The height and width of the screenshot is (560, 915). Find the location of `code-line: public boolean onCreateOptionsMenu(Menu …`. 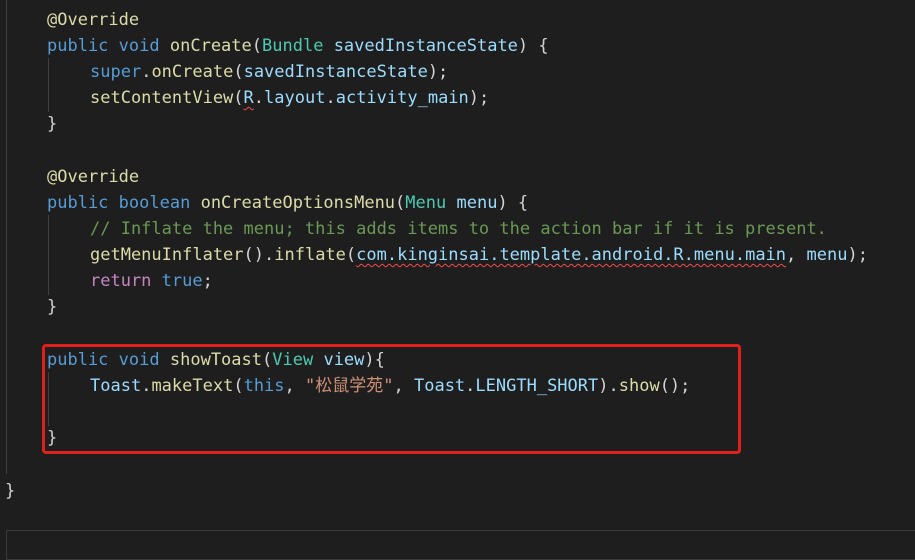

code-line: public boolean onCreateOptionsMenu(Menu … is located at coordinates (287, 203).